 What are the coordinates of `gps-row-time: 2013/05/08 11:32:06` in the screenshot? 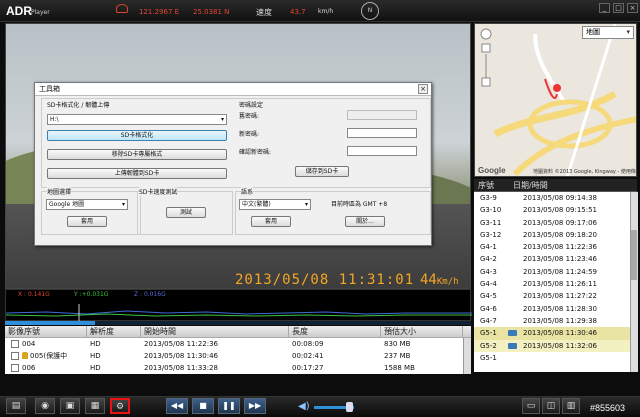 It's located at (560, 345).